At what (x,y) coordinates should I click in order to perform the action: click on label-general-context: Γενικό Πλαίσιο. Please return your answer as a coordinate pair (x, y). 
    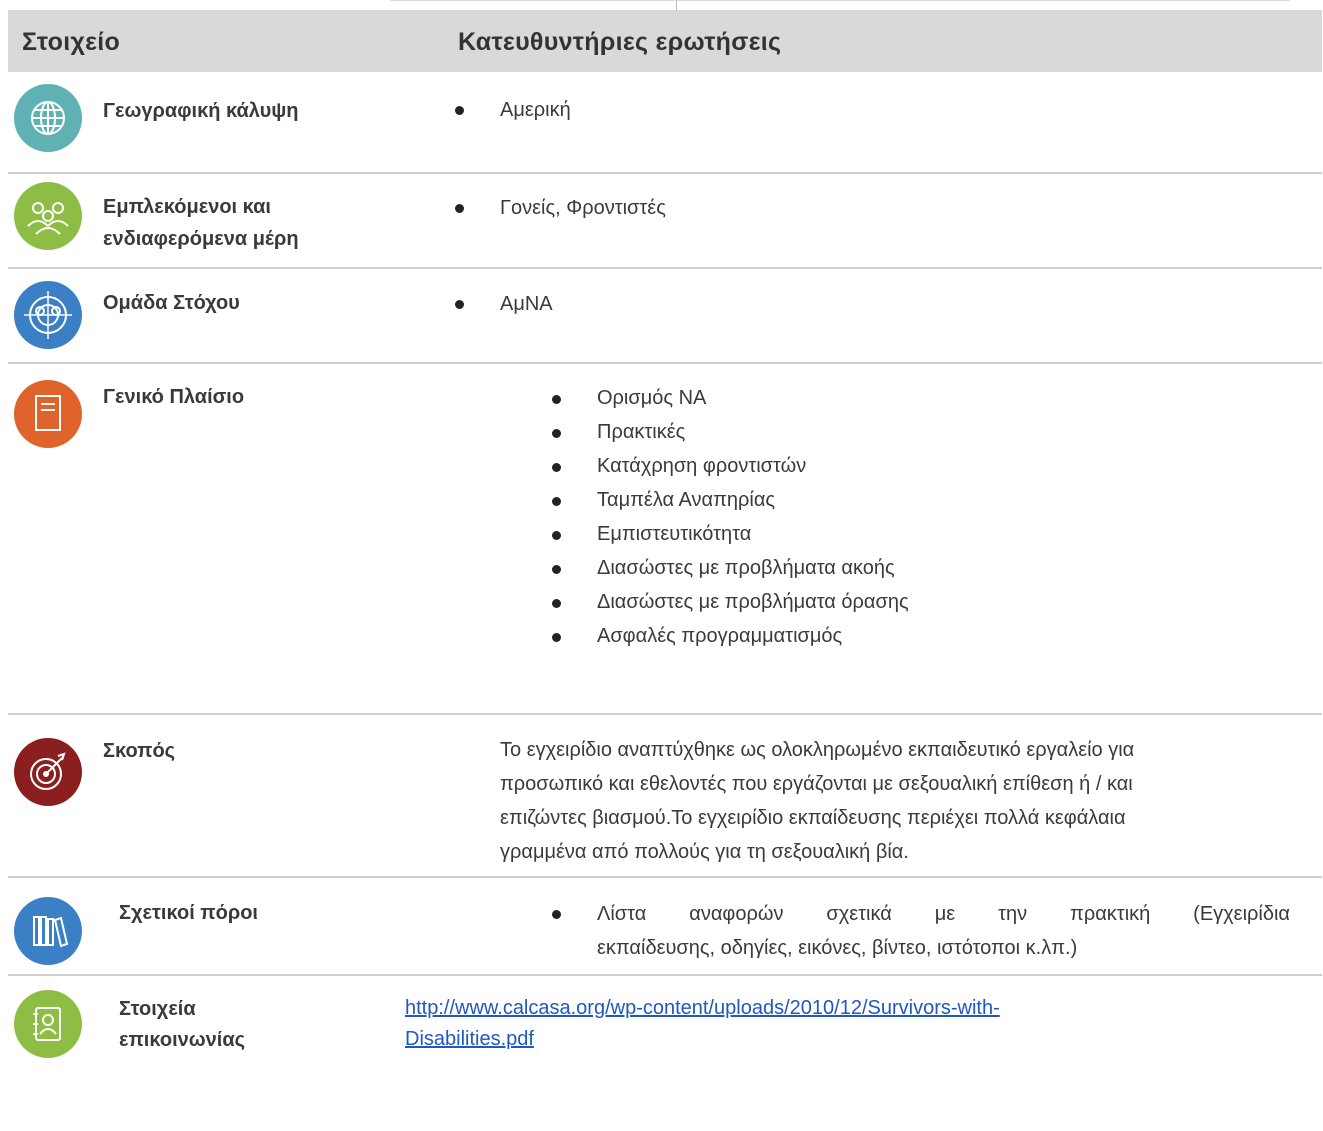
    Looking at the image, I should click on (174, 397).